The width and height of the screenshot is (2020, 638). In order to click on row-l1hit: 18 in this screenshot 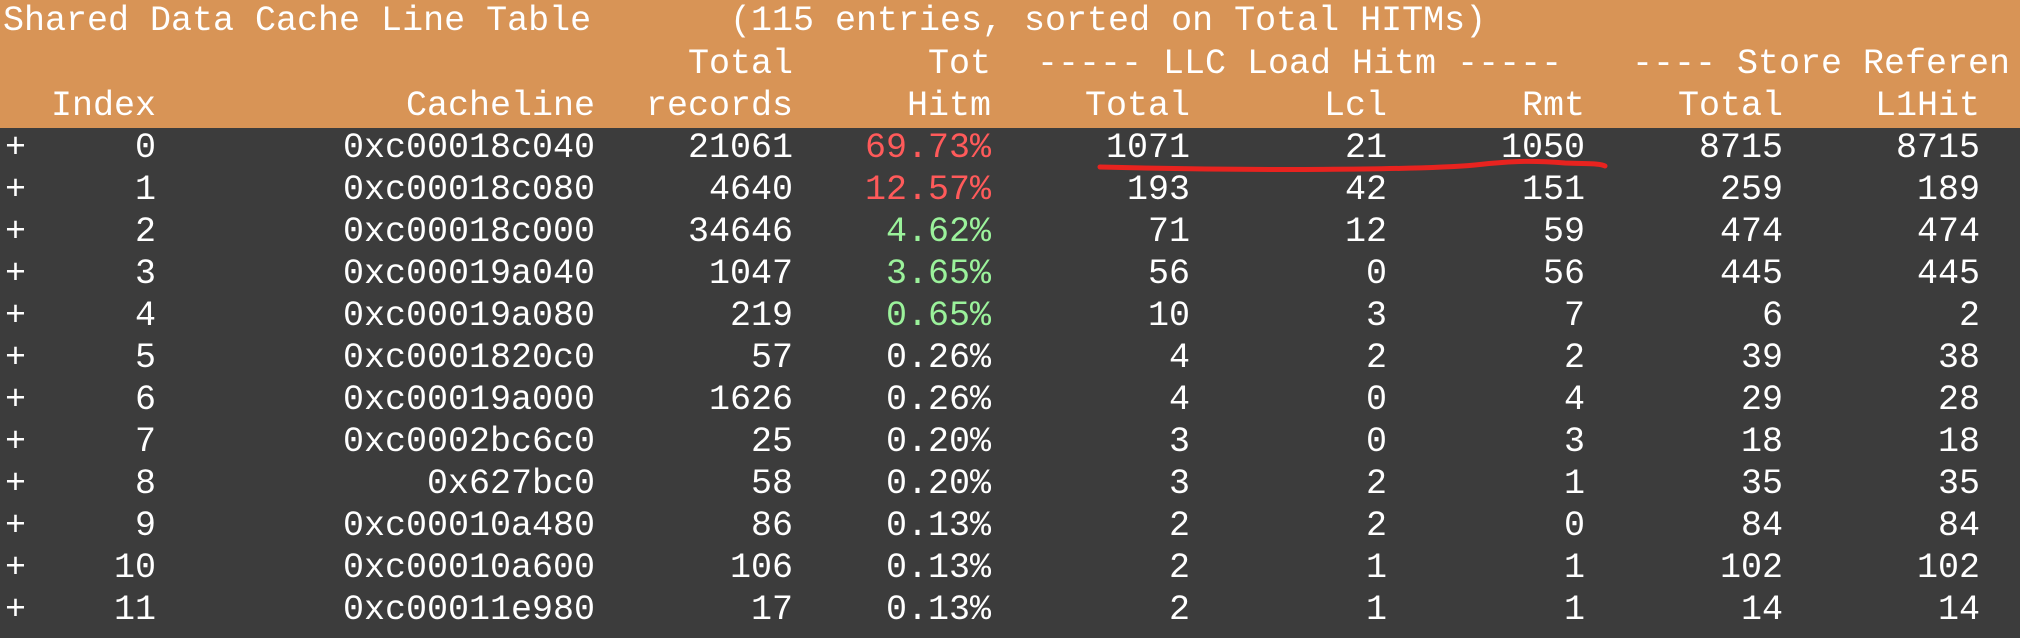, I will do `click(1958, 442)`.